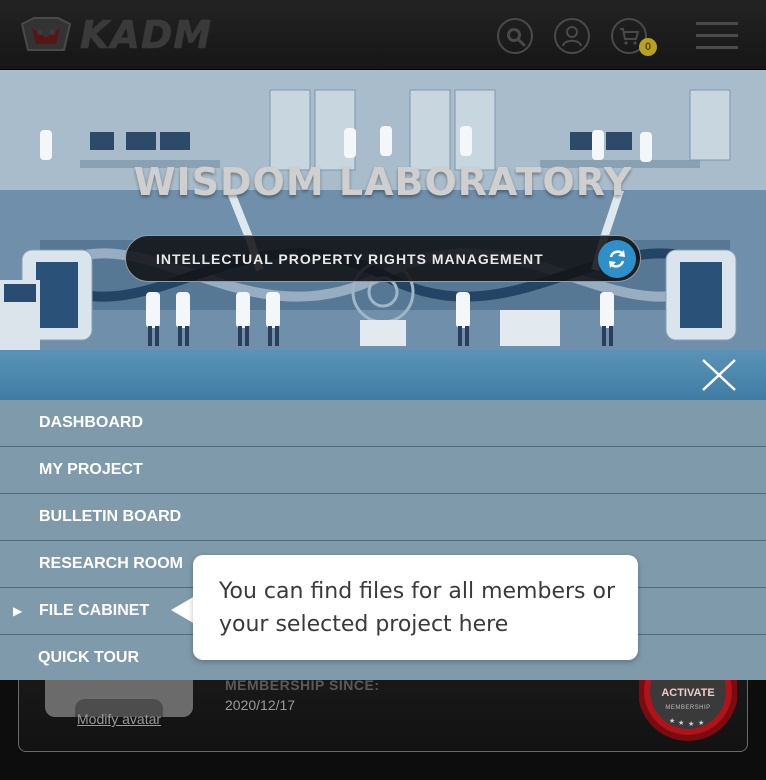 This screenshot has height=780, width=766. Describe the element at coordinates (383, 375) in the screenshot. I see `menu-close-bar` at that location.